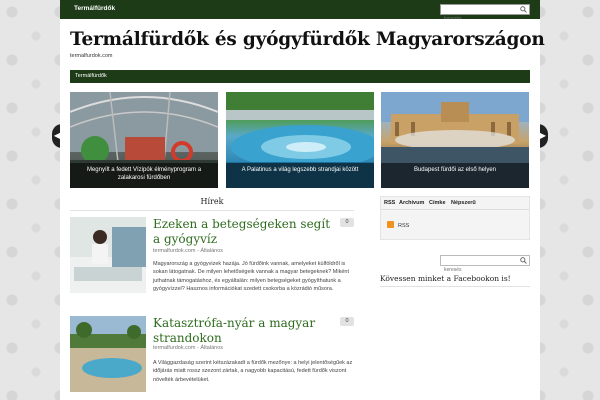 This screenshot has height=400, width=600. I want to click on slide-budapest: Budapest fürdői az első helyen, so click(455, 140).